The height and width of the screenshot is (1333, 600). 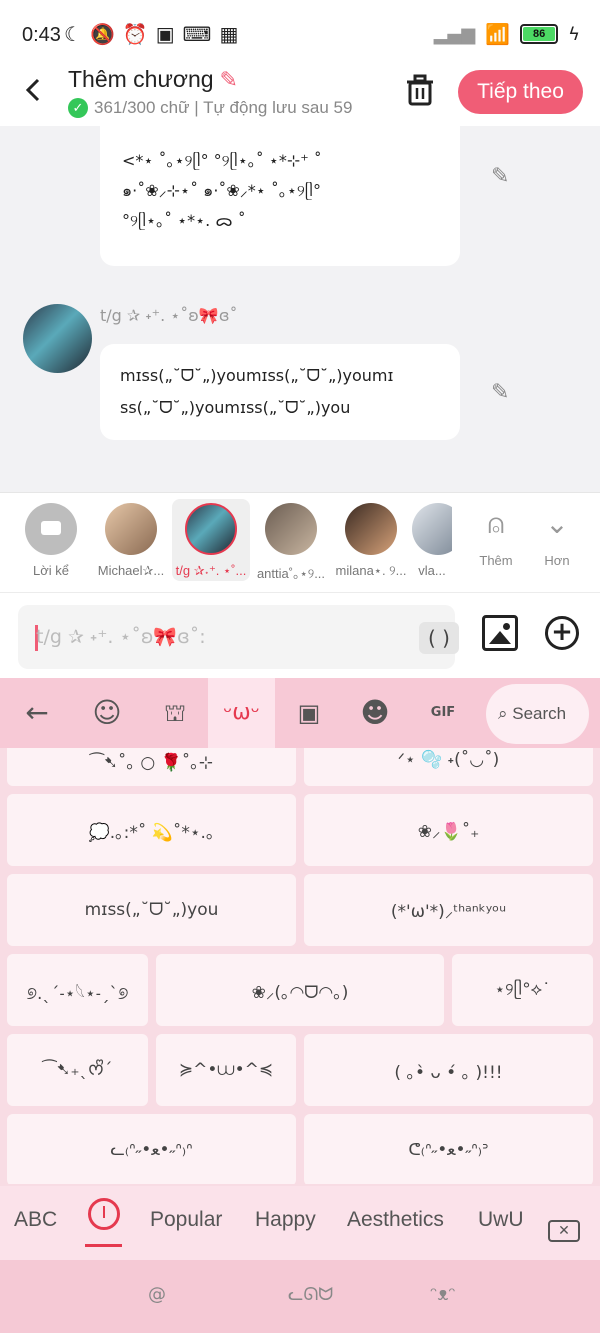 What do you see at coordinates (300, 990) in the screenshot?
I see `kaomoji-cell: ❀⸝(｡◠ᗜ◠｡)` at bounding box center [300, 990].